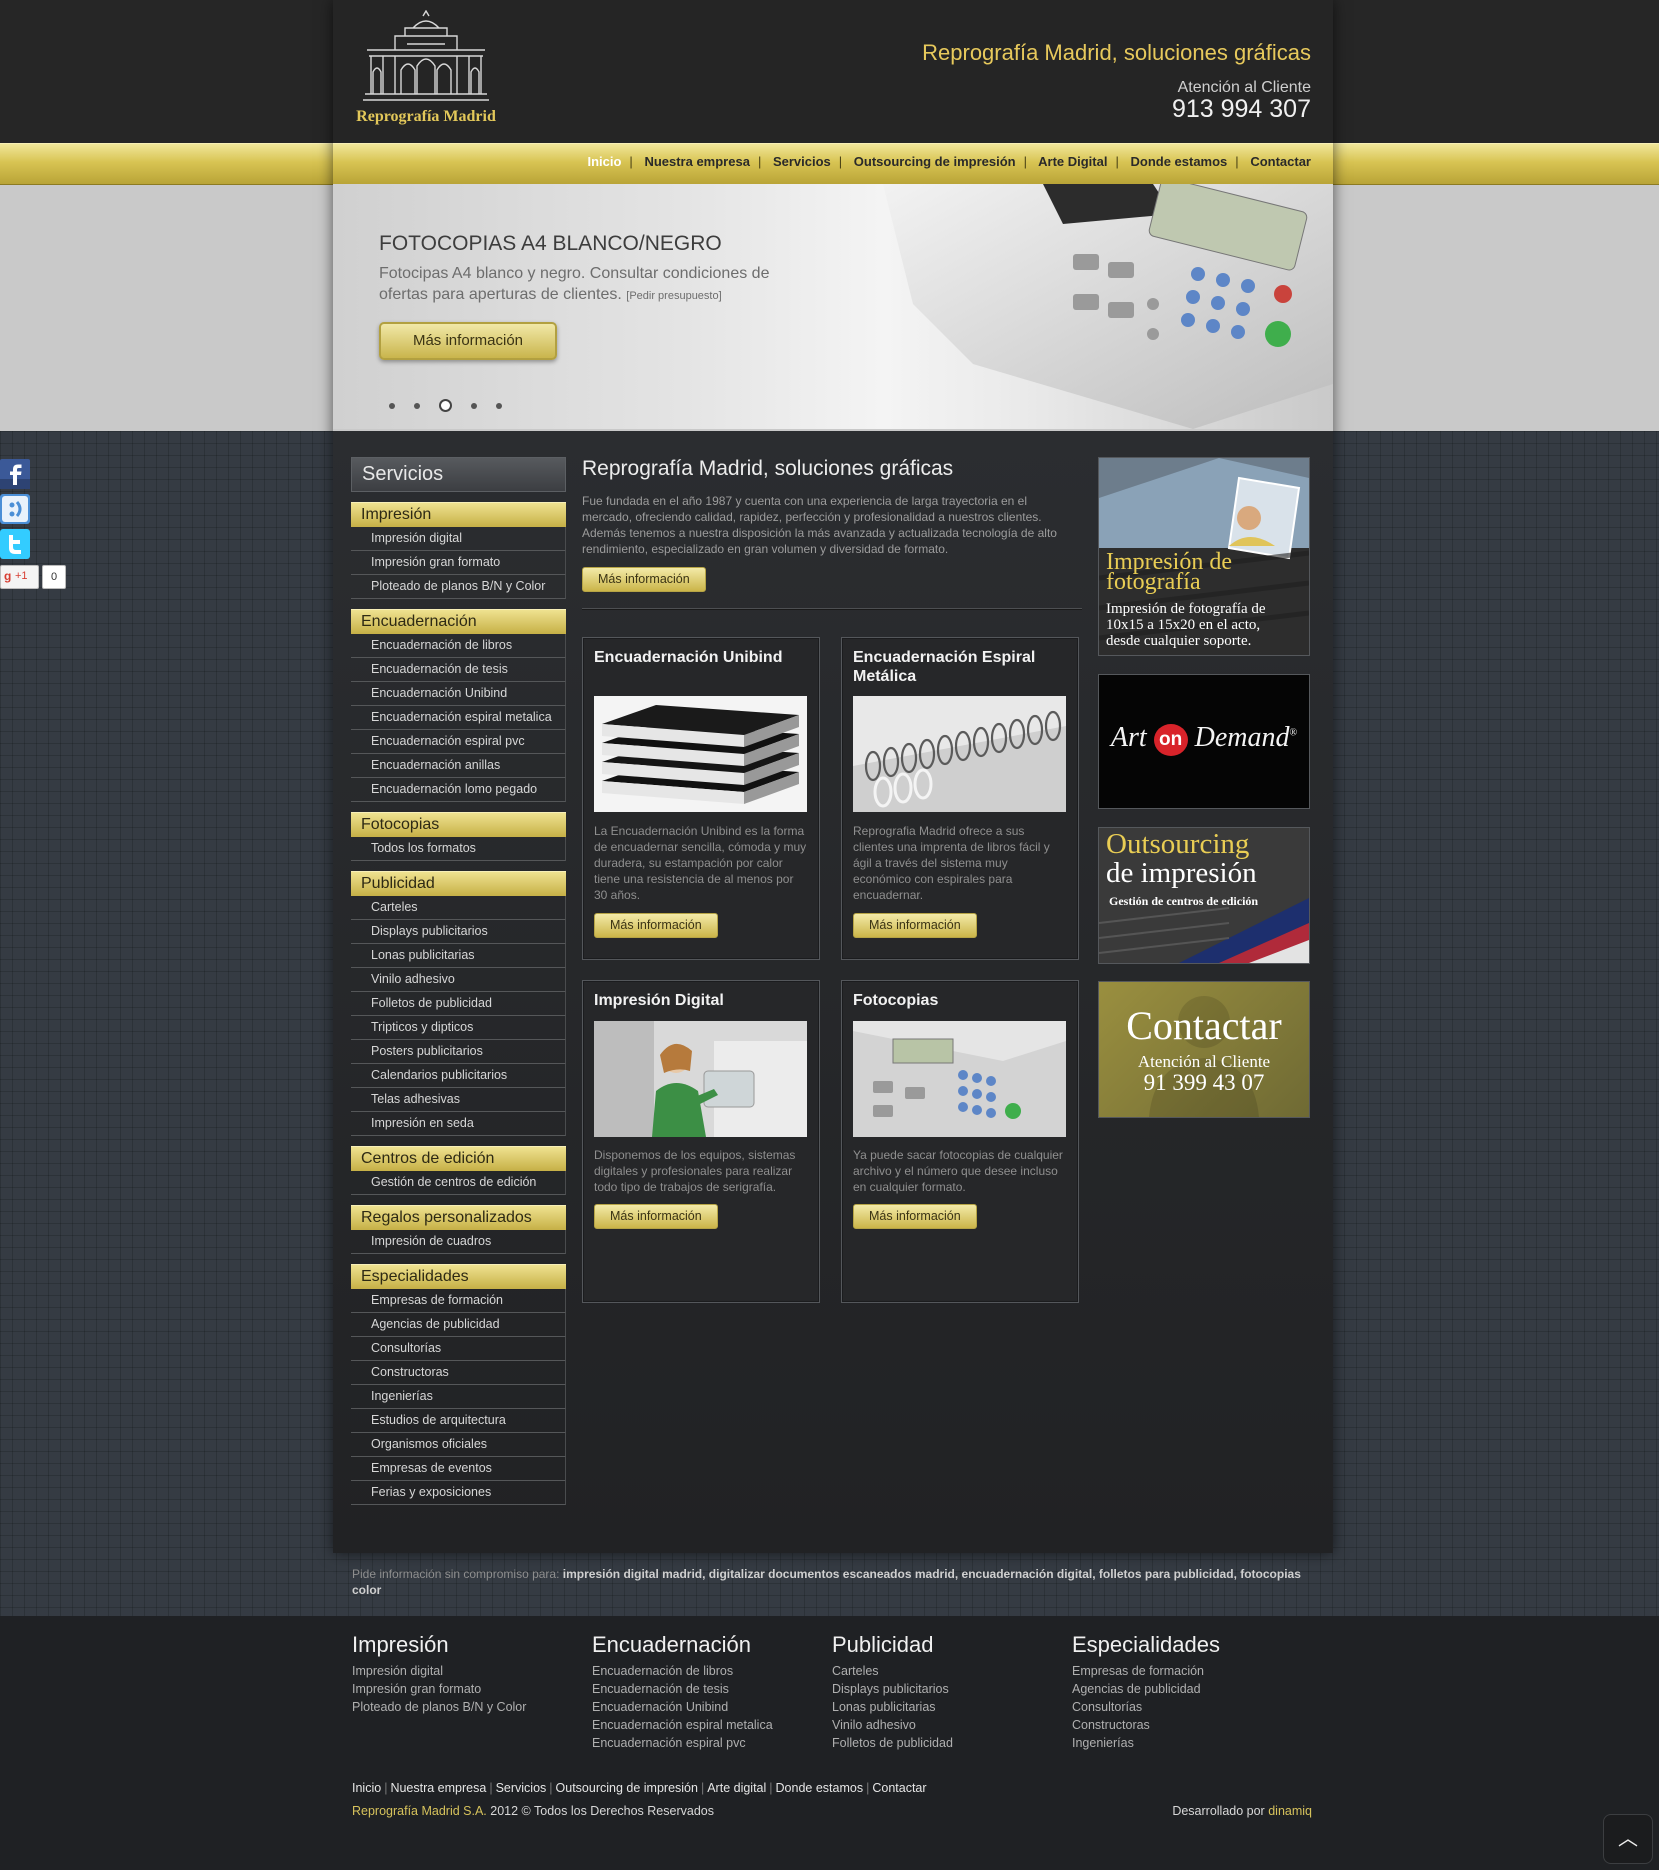  Describe the element at coordinates (458, 908) in the screenshot. I see `sidebar-item: Carteles` at that location.